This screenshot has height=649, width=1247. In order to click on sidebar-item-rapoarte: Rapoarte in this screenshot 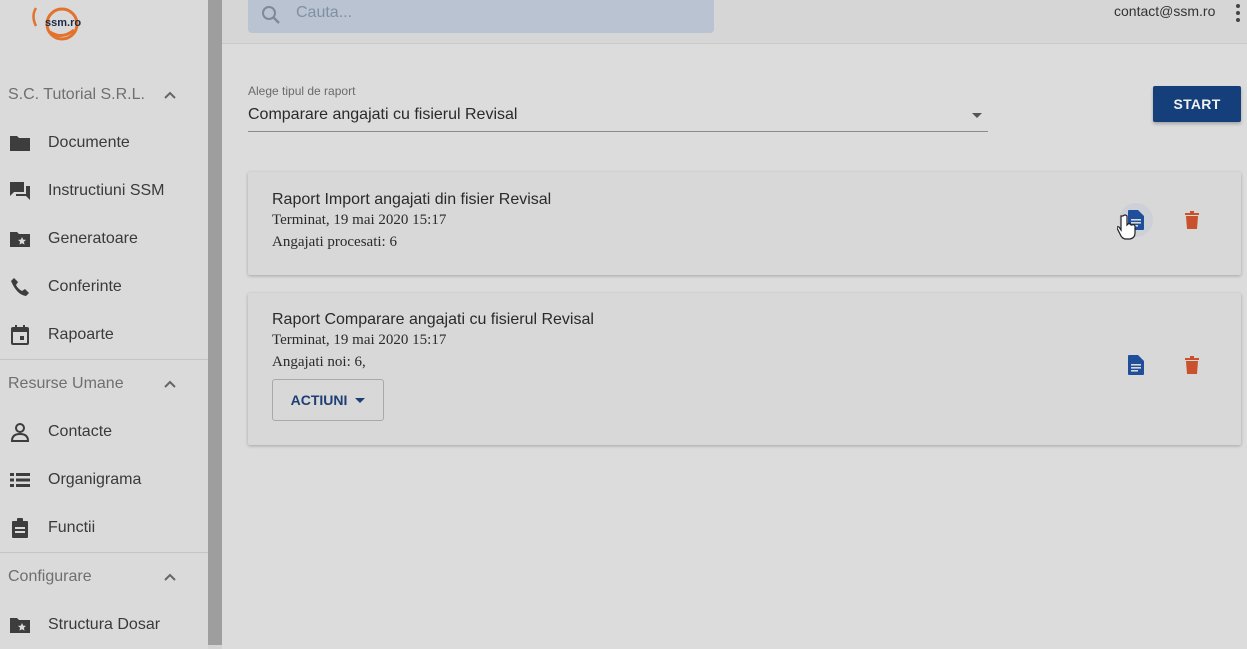, I will do `click(104, 335)`.